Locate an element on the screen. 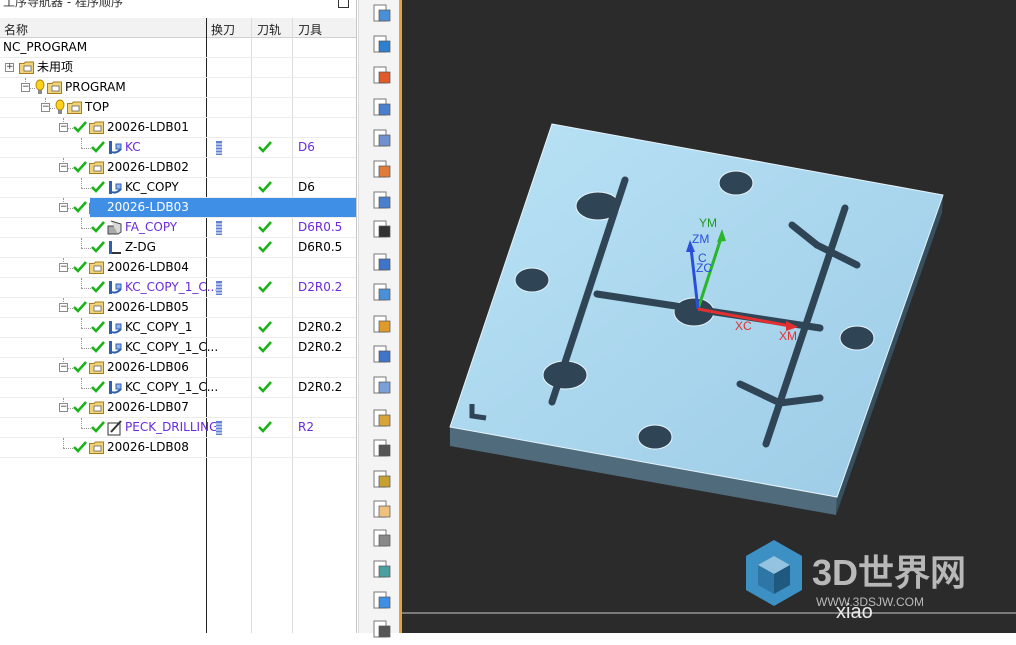  tree-row: + 未用项 is located at coordinates (178, 68).